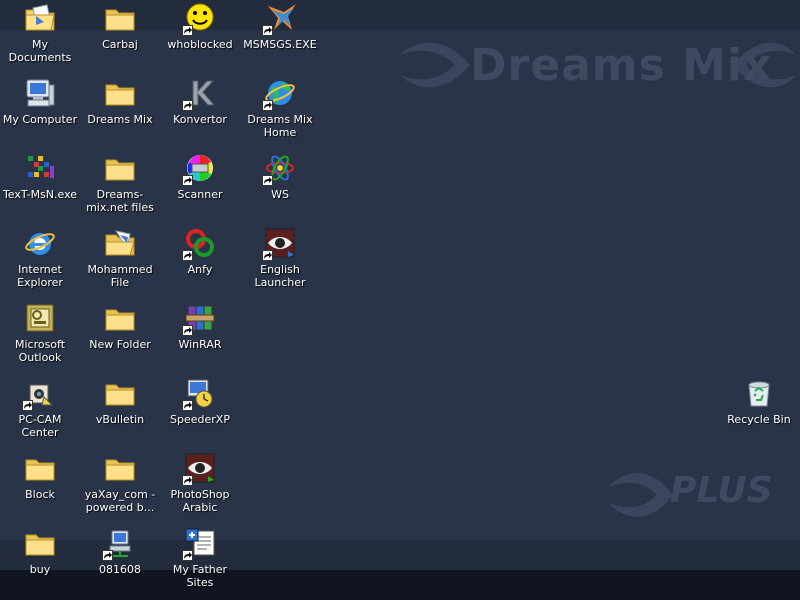  Describe the element at coordinates (40, 111) in the screenshot. I see `desktop-icon-my-computer: My Computer` at that location.